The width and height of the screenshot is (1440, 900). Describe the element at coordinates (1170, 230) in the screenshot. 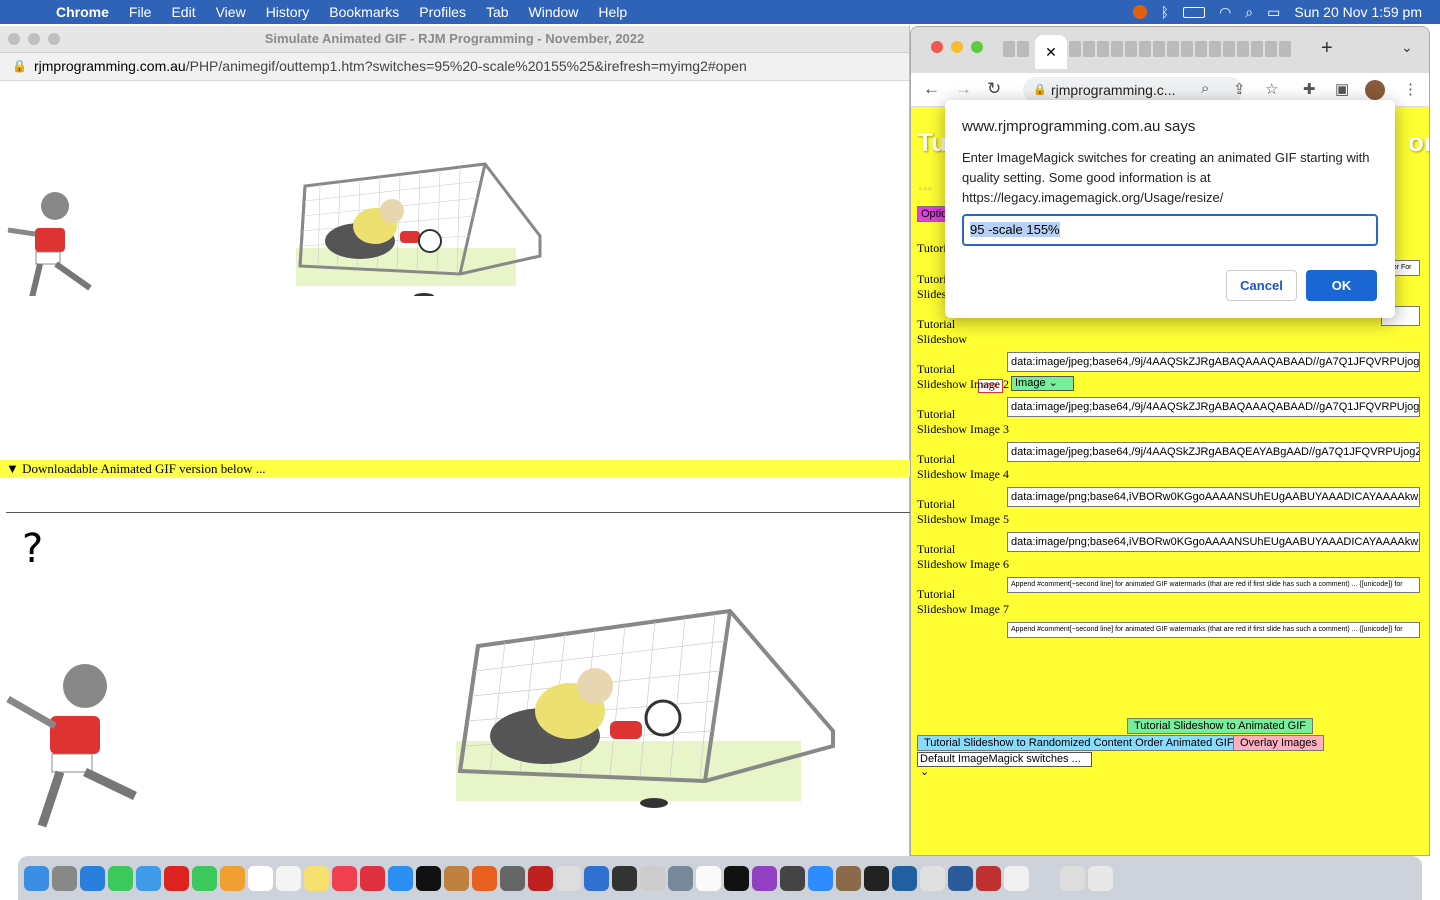

I see `dialog-input: 95 -scale 155%` at that location.